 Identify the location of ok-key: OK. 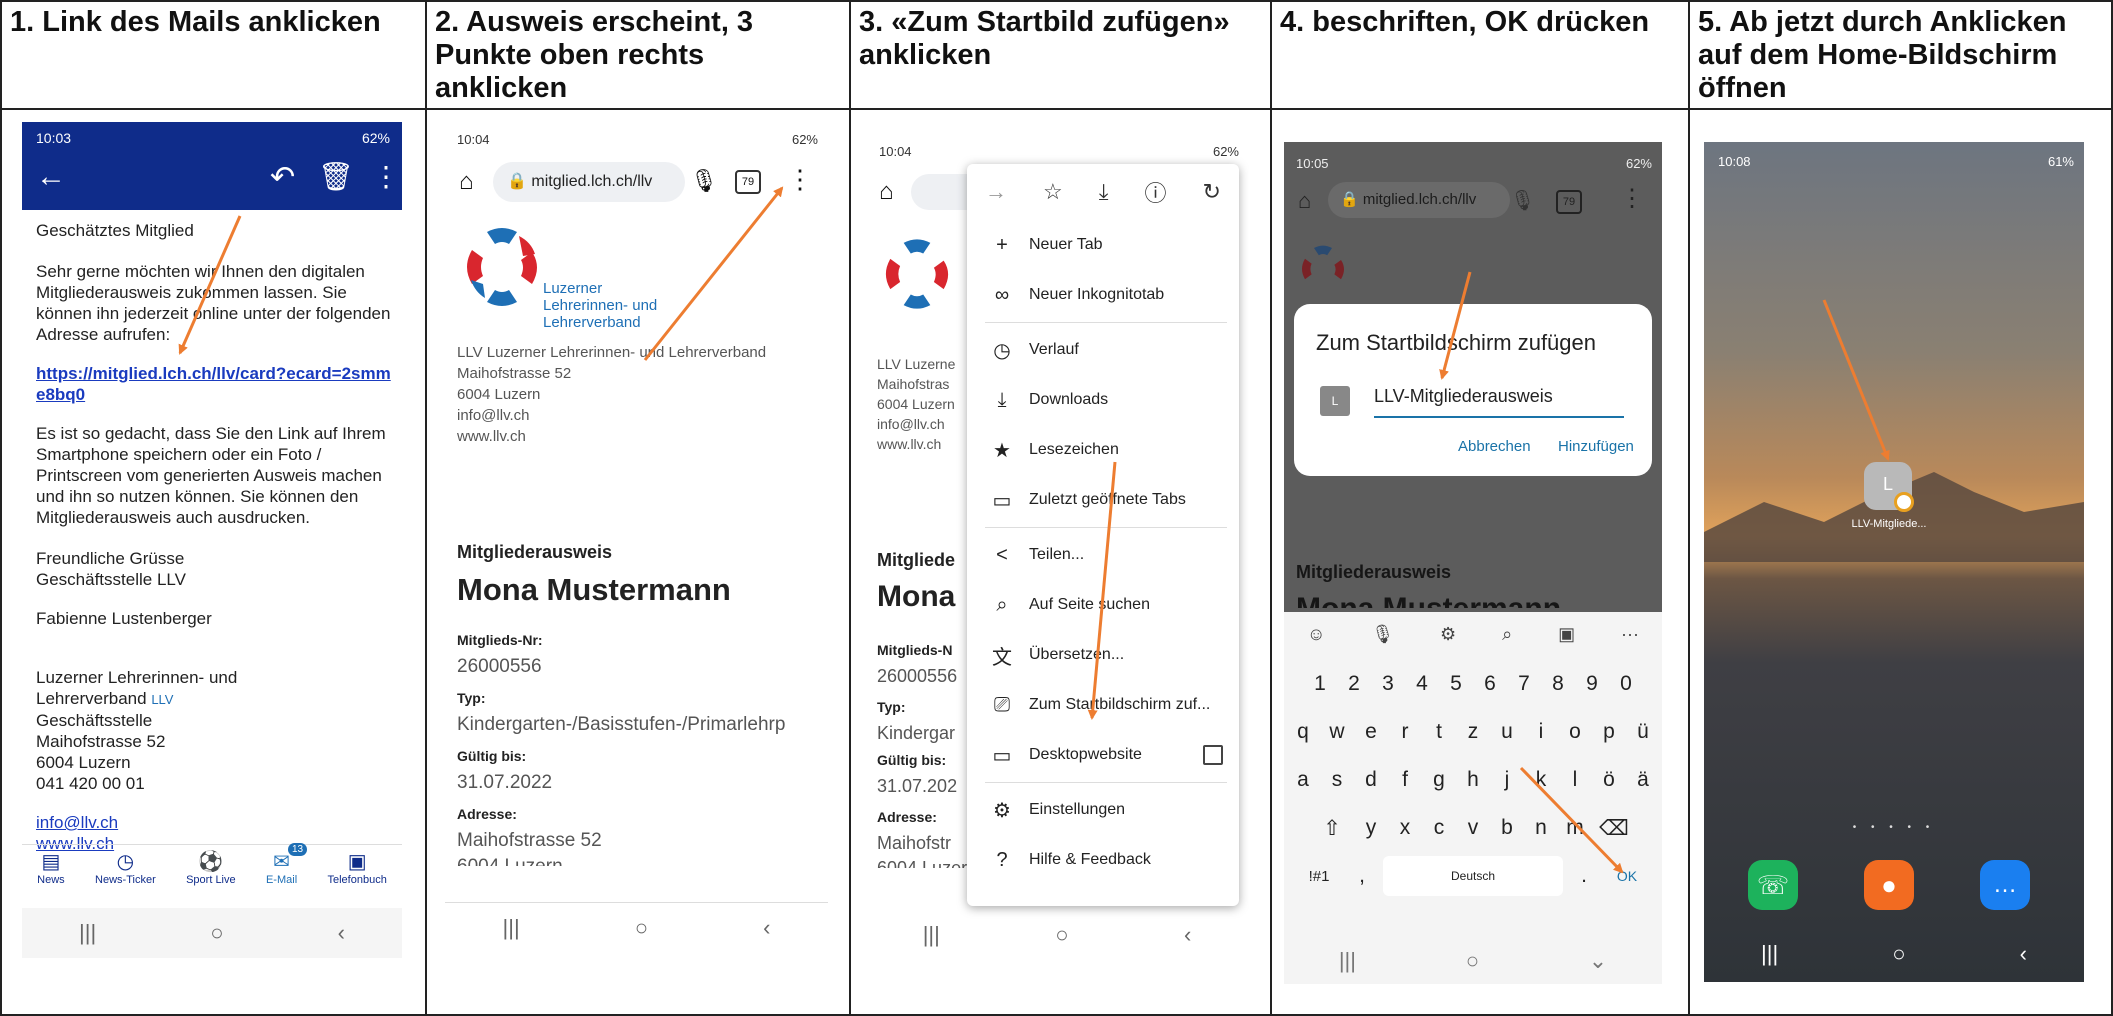
(1627, 876).